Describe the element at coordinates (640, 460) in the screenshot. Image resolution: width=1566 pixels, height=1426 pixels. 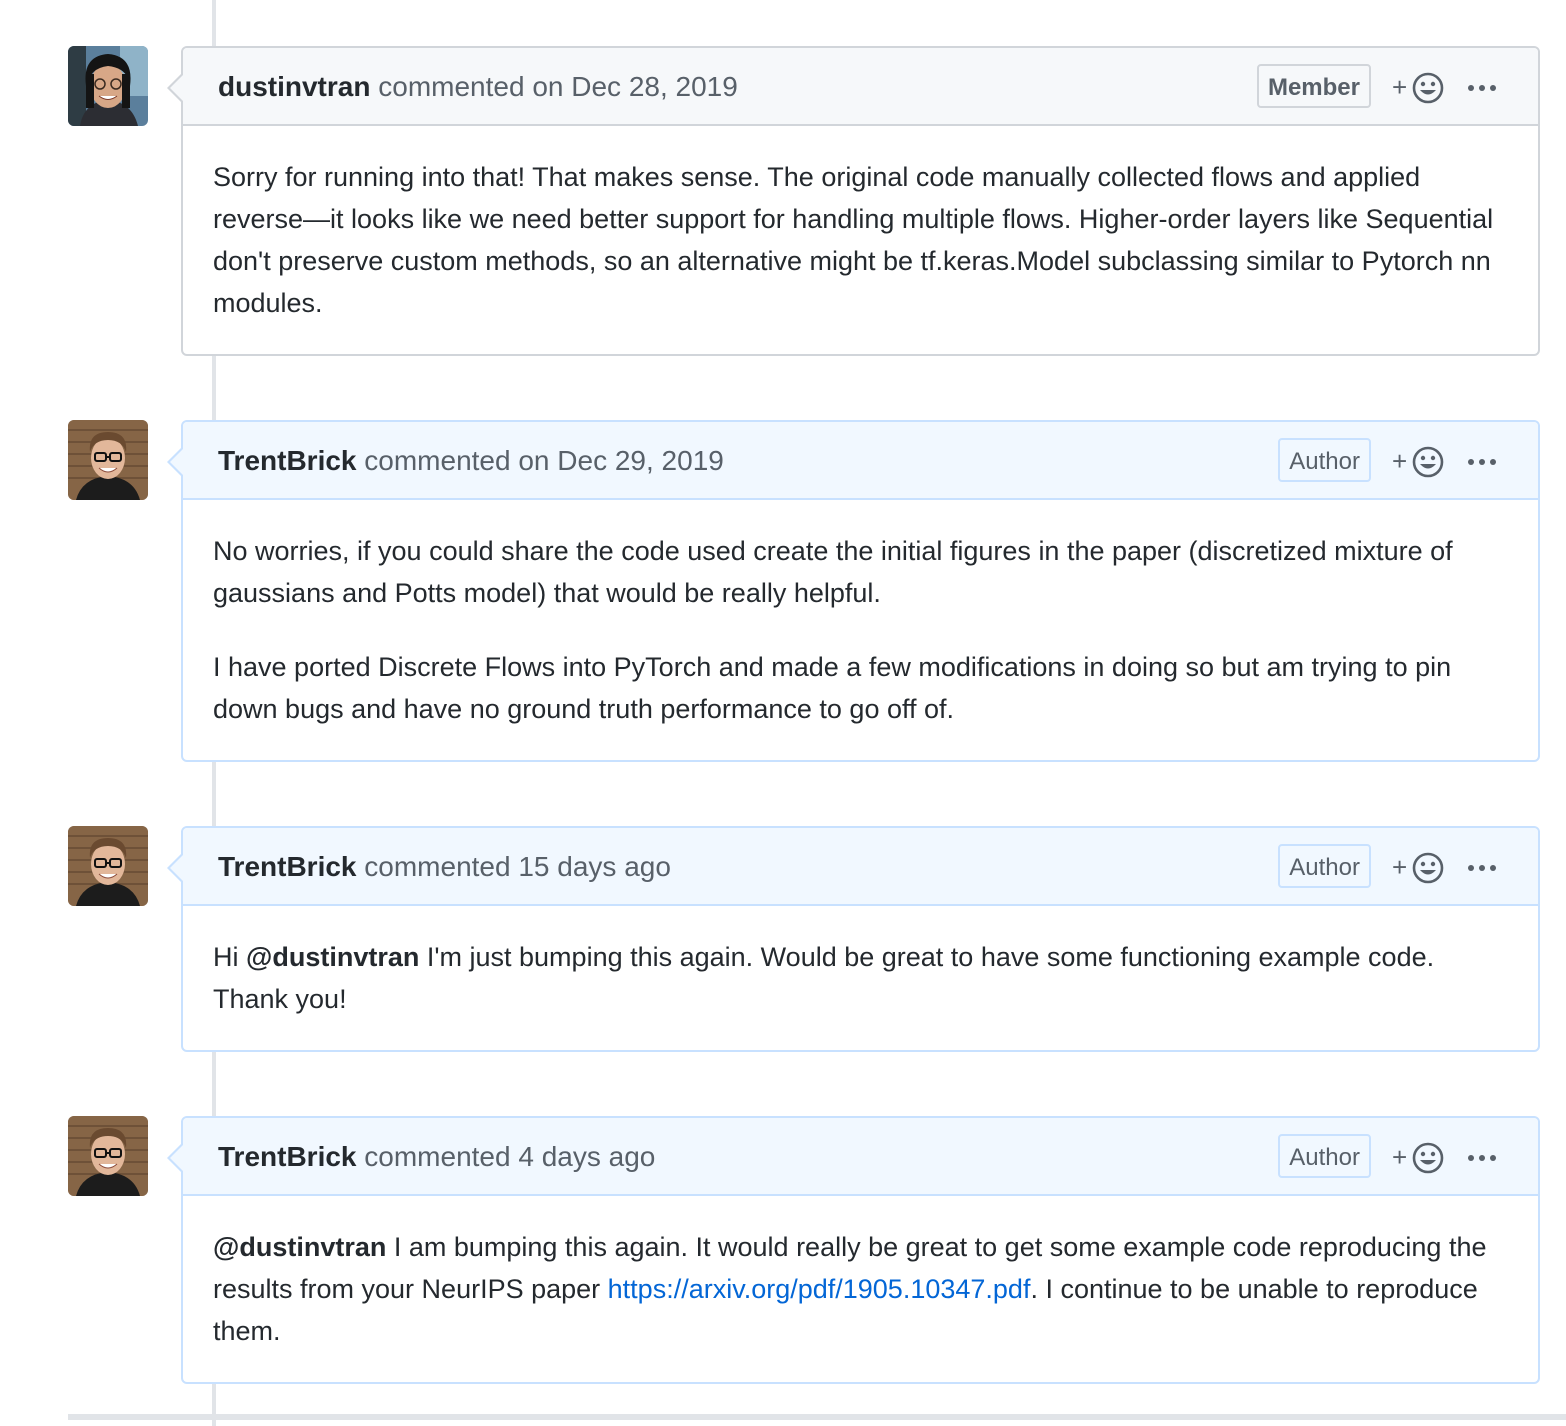
I see `comment-timestamp-link: Dec 29, 2019` at that location.